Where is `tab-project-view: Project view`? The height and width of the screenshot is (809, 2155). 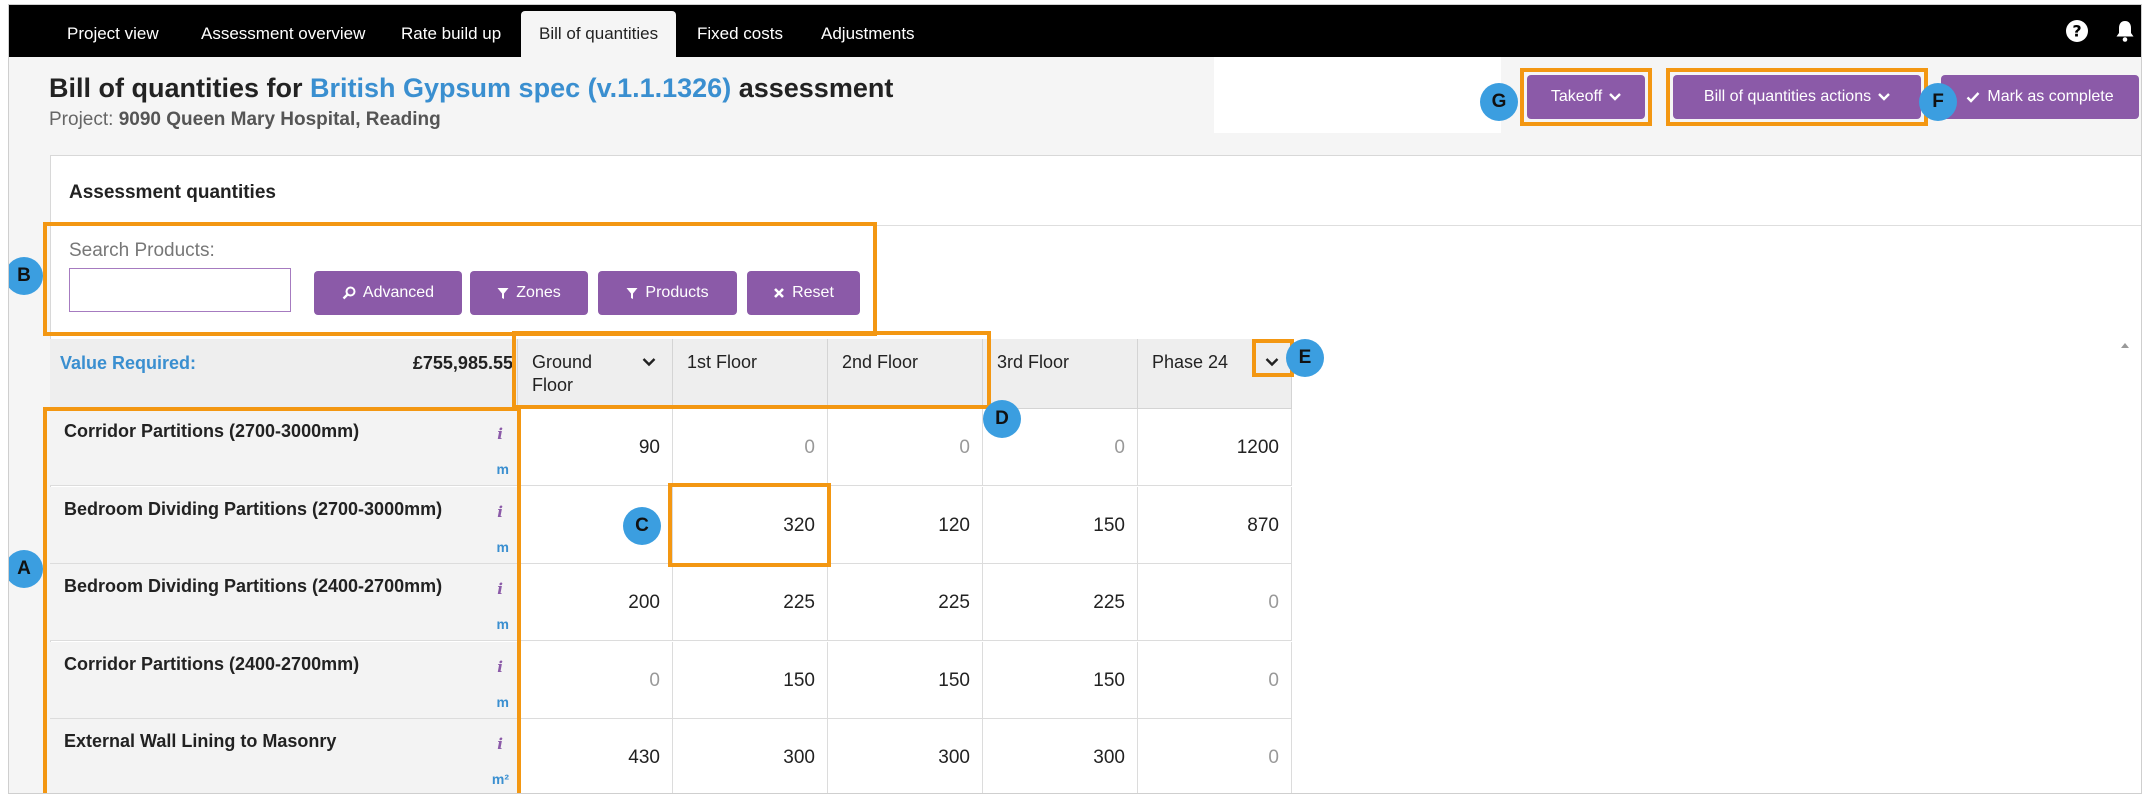 tab-project-view: Project view is located at coordinates (113, 34).